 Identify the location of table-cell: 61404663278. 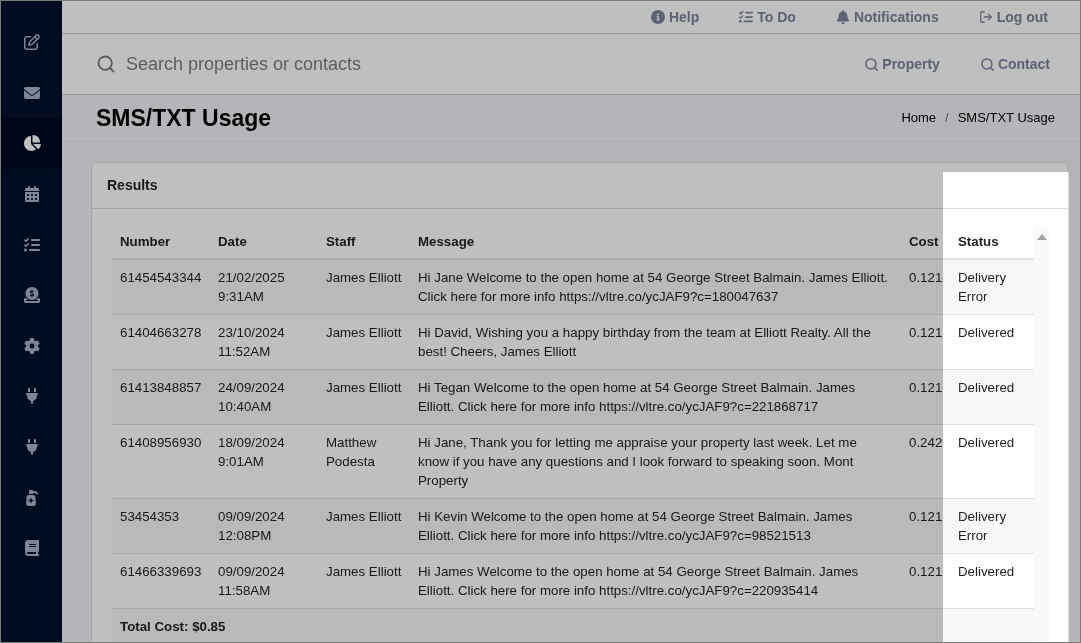
(161, 342).